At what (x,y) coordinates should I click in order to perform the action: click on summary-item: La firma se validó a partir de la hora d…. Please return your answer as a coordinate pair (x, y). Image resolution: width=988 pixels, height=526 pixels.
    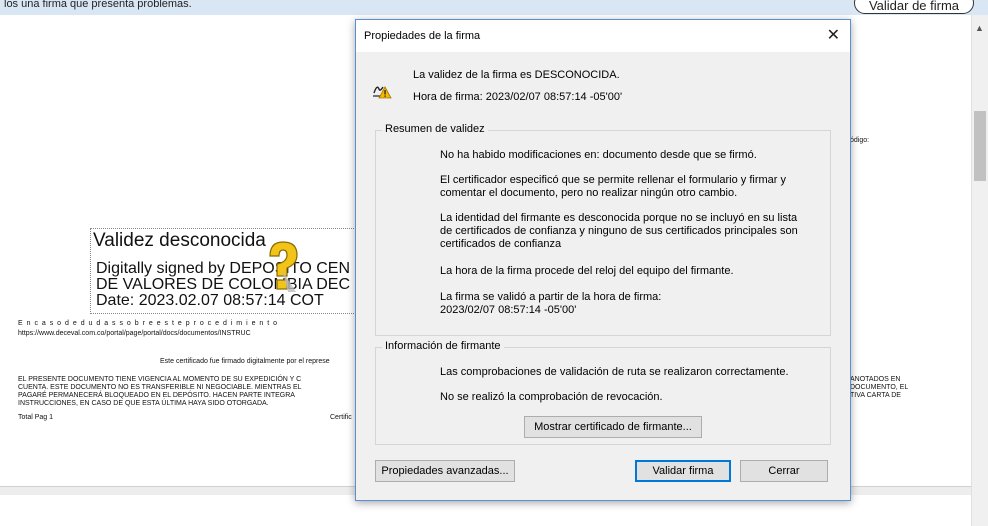
    Looking at the image, I should click on (551, 303).